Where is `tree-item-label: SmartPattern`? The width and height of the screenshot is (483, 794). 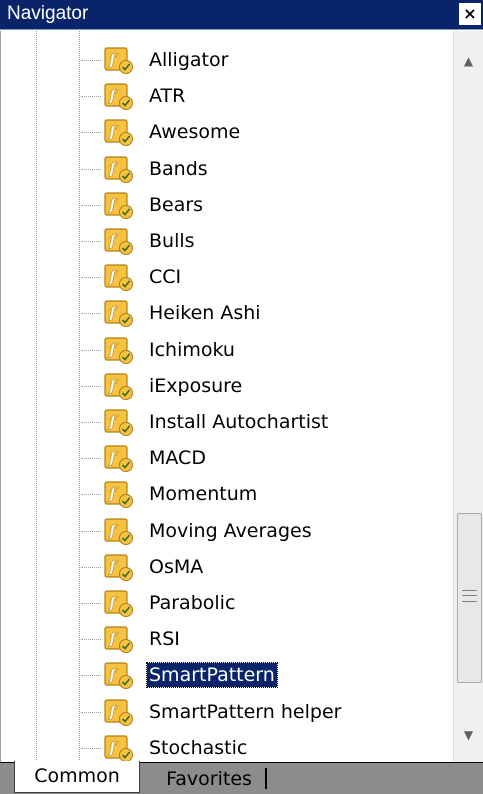
tree-item-label: SmartPattern is located at coordinates (212, 675).